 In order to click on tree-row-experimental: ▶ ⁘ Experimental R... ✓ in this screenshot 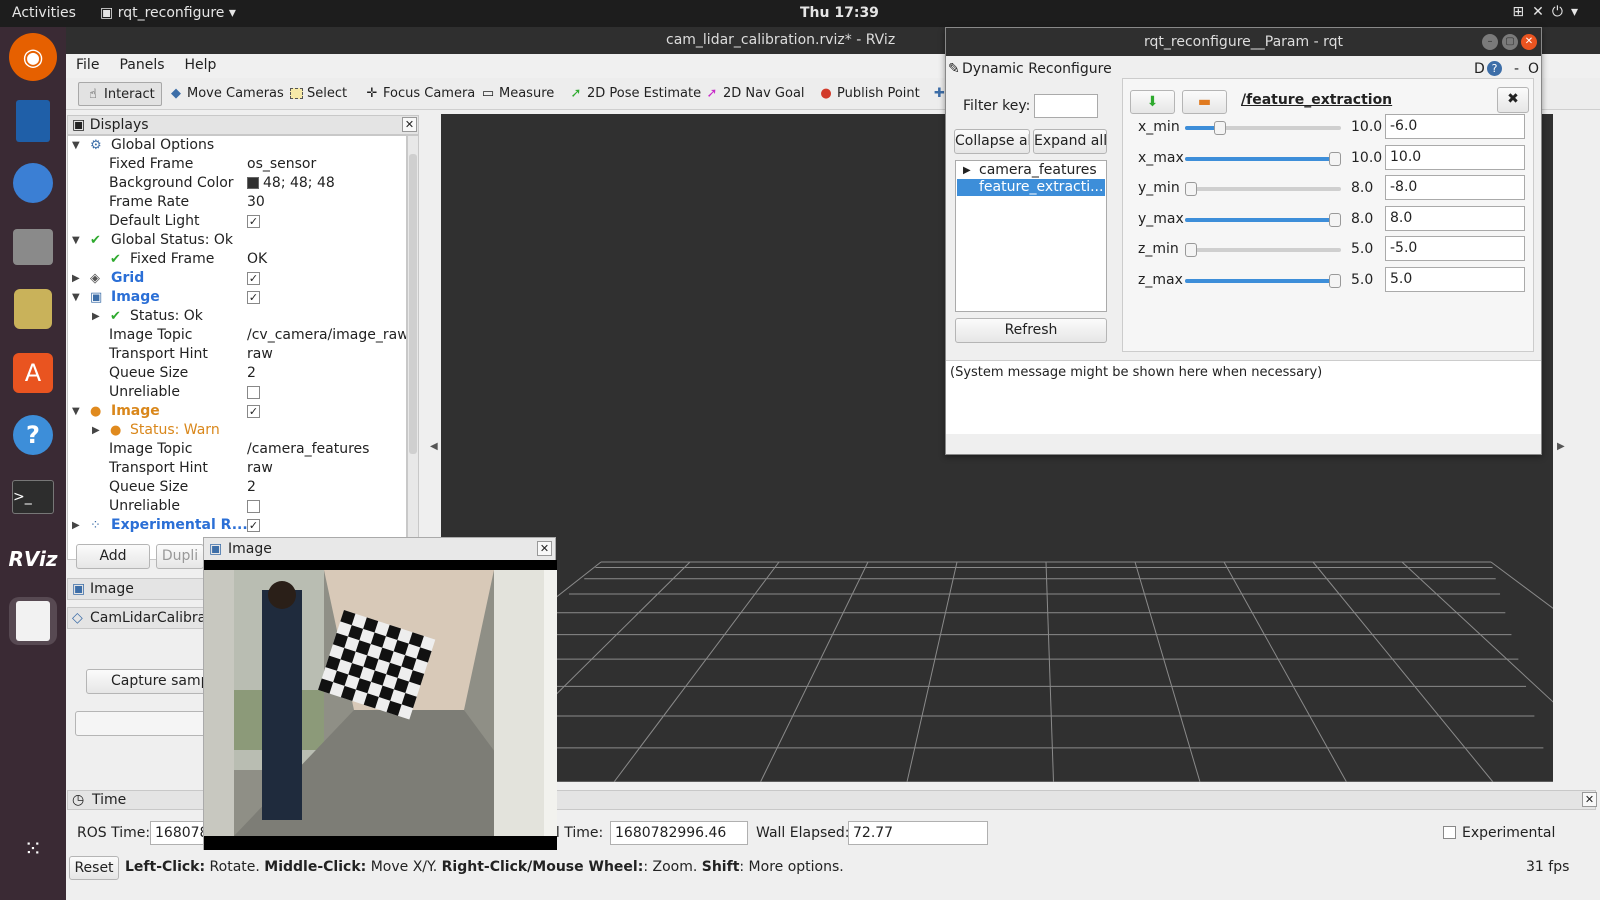, I will do `click(237, 525)`.